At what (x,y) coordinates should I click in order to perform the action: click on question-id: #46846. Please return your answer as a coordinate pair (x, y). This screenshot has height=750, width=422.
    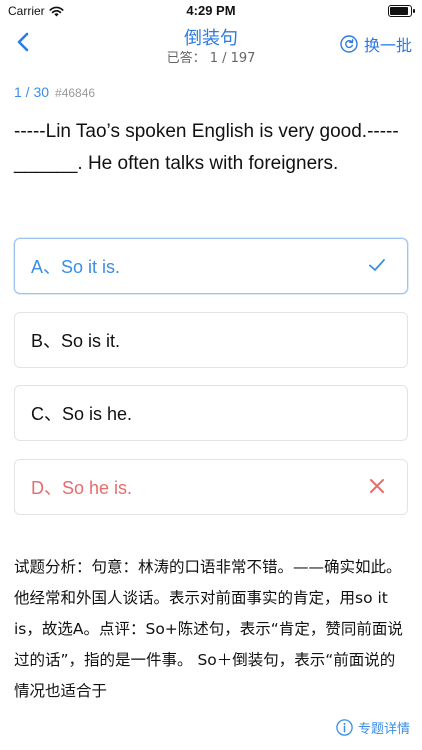
    Looking at the image, I should click on (75, 93).